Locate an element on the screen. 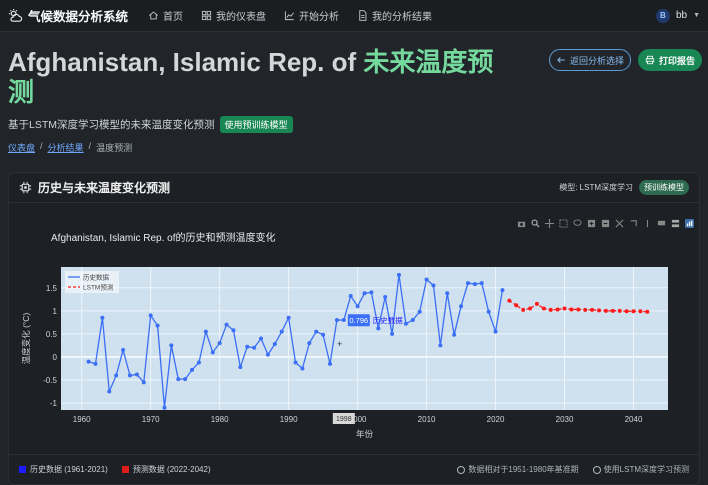 The height and width of the screenshot is (485, 708). subtitle-text: 基于LSTM深度学习模型的未来温度变化预测 is located at coordinates (111, 125).